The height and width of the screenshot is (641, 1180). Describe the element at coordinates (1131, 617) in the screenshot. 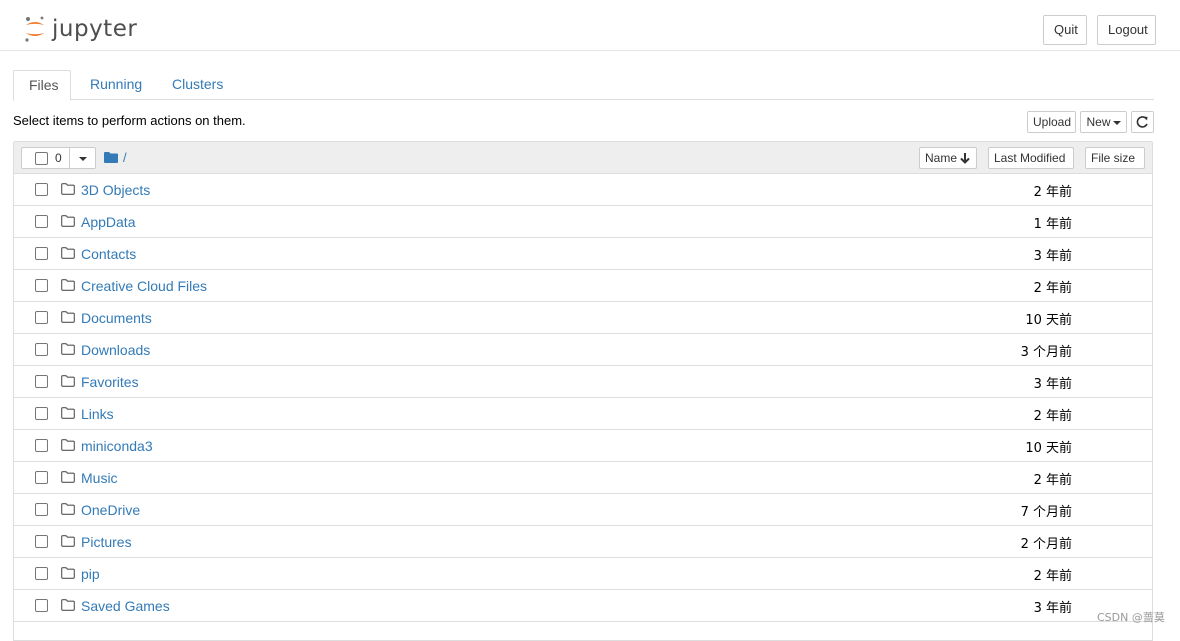

I see `watermark: CSDN @蔷莫` at that location.